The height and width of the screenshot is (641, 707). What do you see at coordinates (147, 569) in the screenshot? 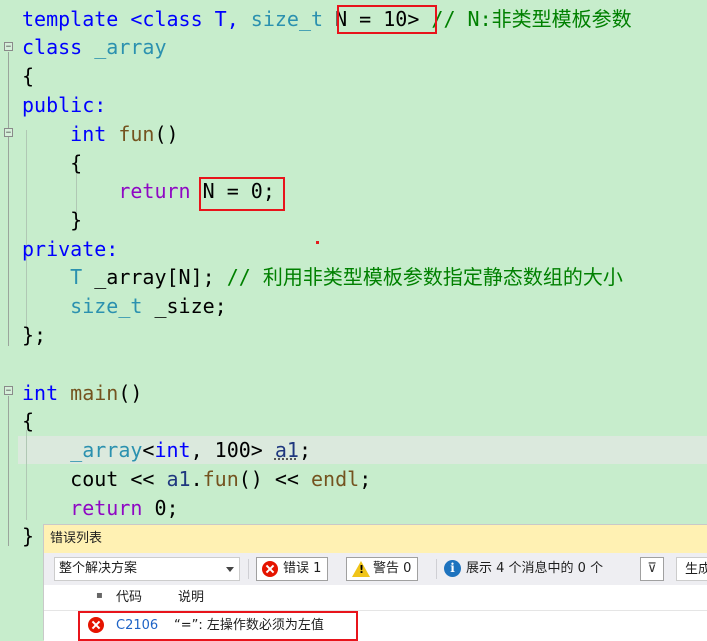
I see `scope-select: 整个解决方案` at bounding box center [147, 569].